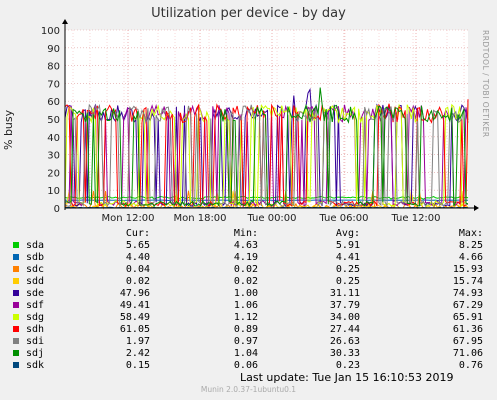 Image resolution: width=497 pixels, height=400 pixels. Describe the element at coordinates (53, 191) in the screenshot. I see `y-tick-label: 10` at that location.